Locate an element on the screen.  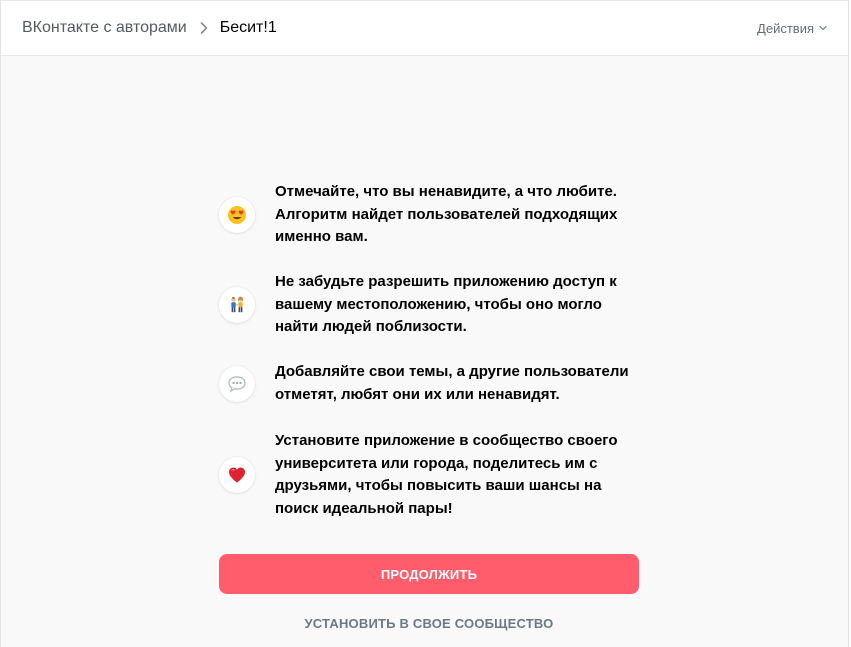
install-to-community-button: УСТАНОВИТЬ В СВОЕ СООБЩЕСТВО is located at coordinates (429, 623).